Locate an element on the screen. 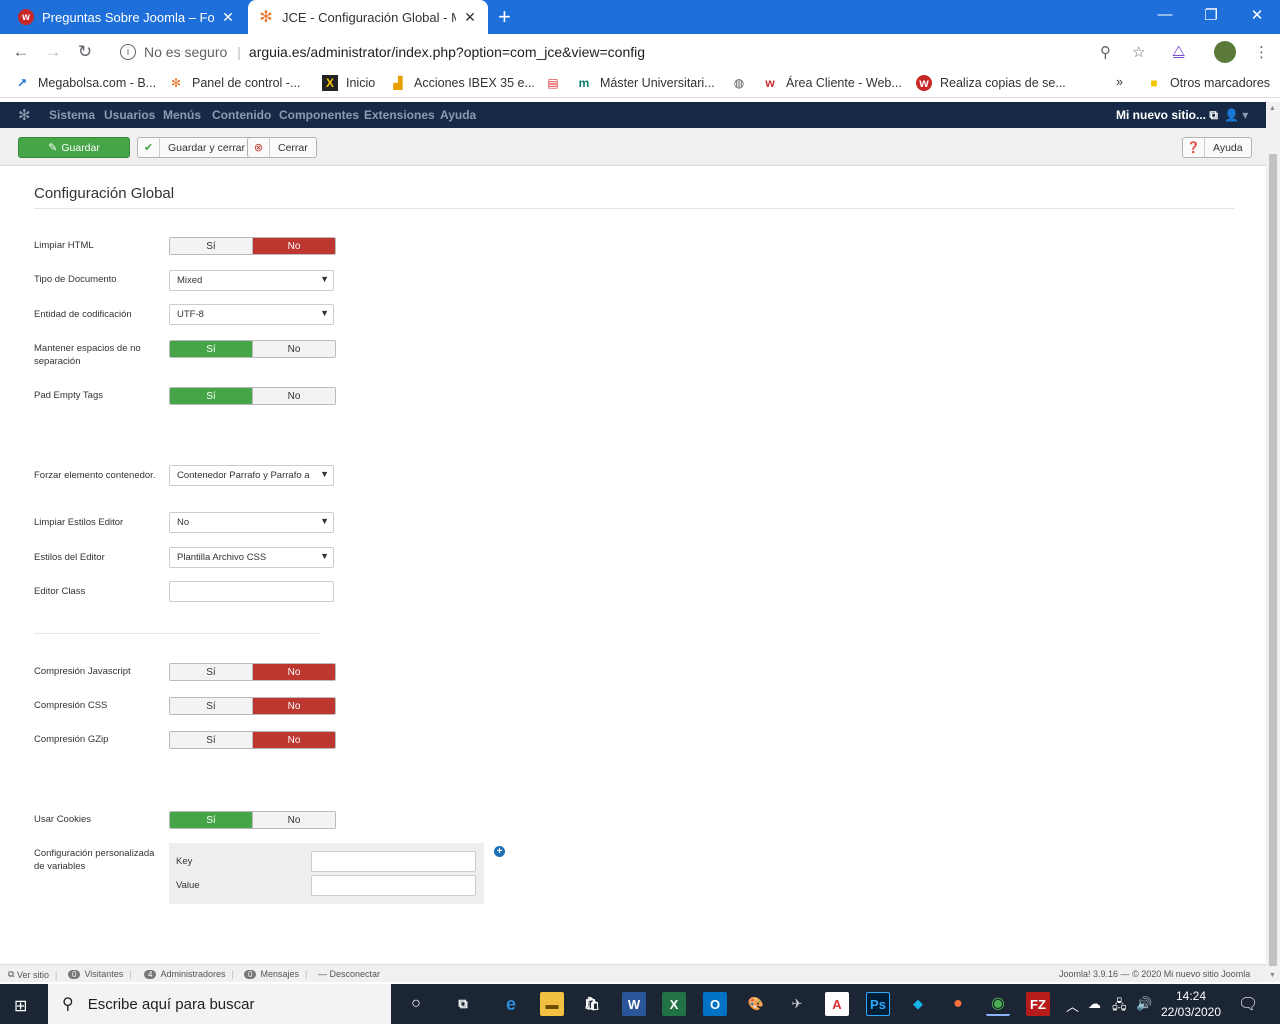 The height and width of the screenshot is (1024, 1280). word-icon: W is located at coordinates (634, 1004).